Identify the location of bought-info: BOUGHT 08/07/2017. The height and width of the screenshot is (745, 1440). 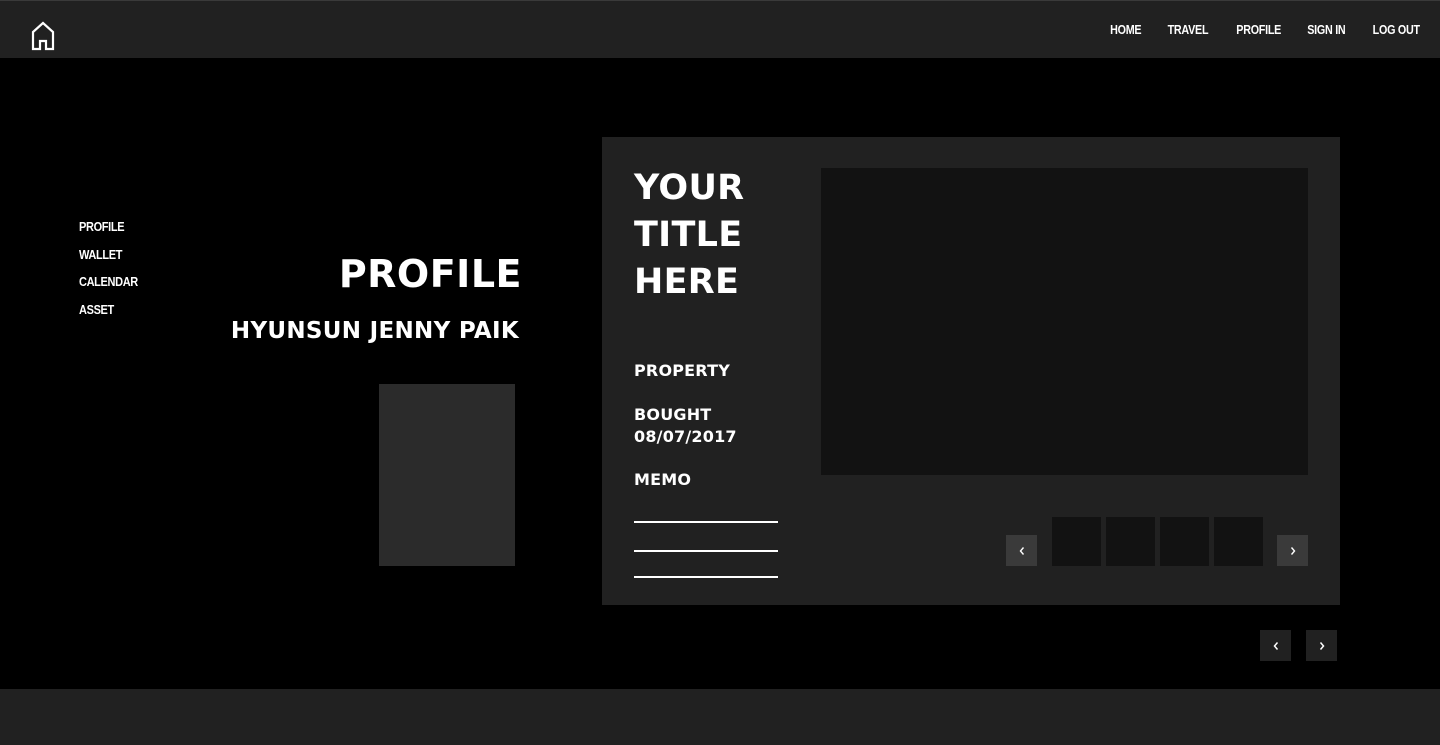
(685, 426).